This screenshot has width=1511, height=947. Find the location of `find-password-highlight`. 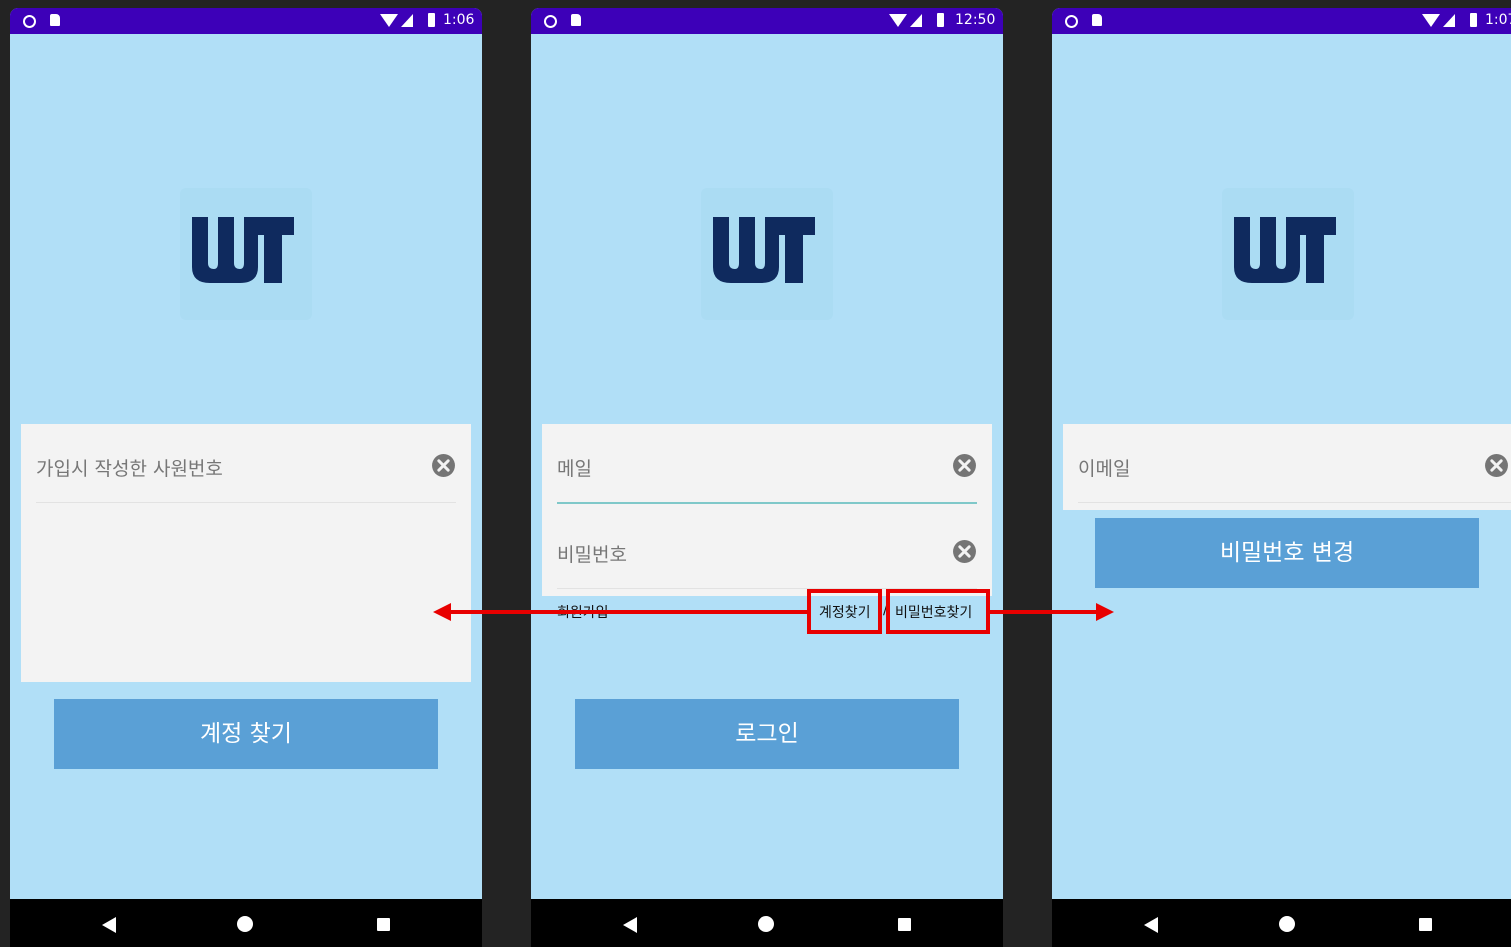

find-password-highlight is located at coordinates (938, 611).